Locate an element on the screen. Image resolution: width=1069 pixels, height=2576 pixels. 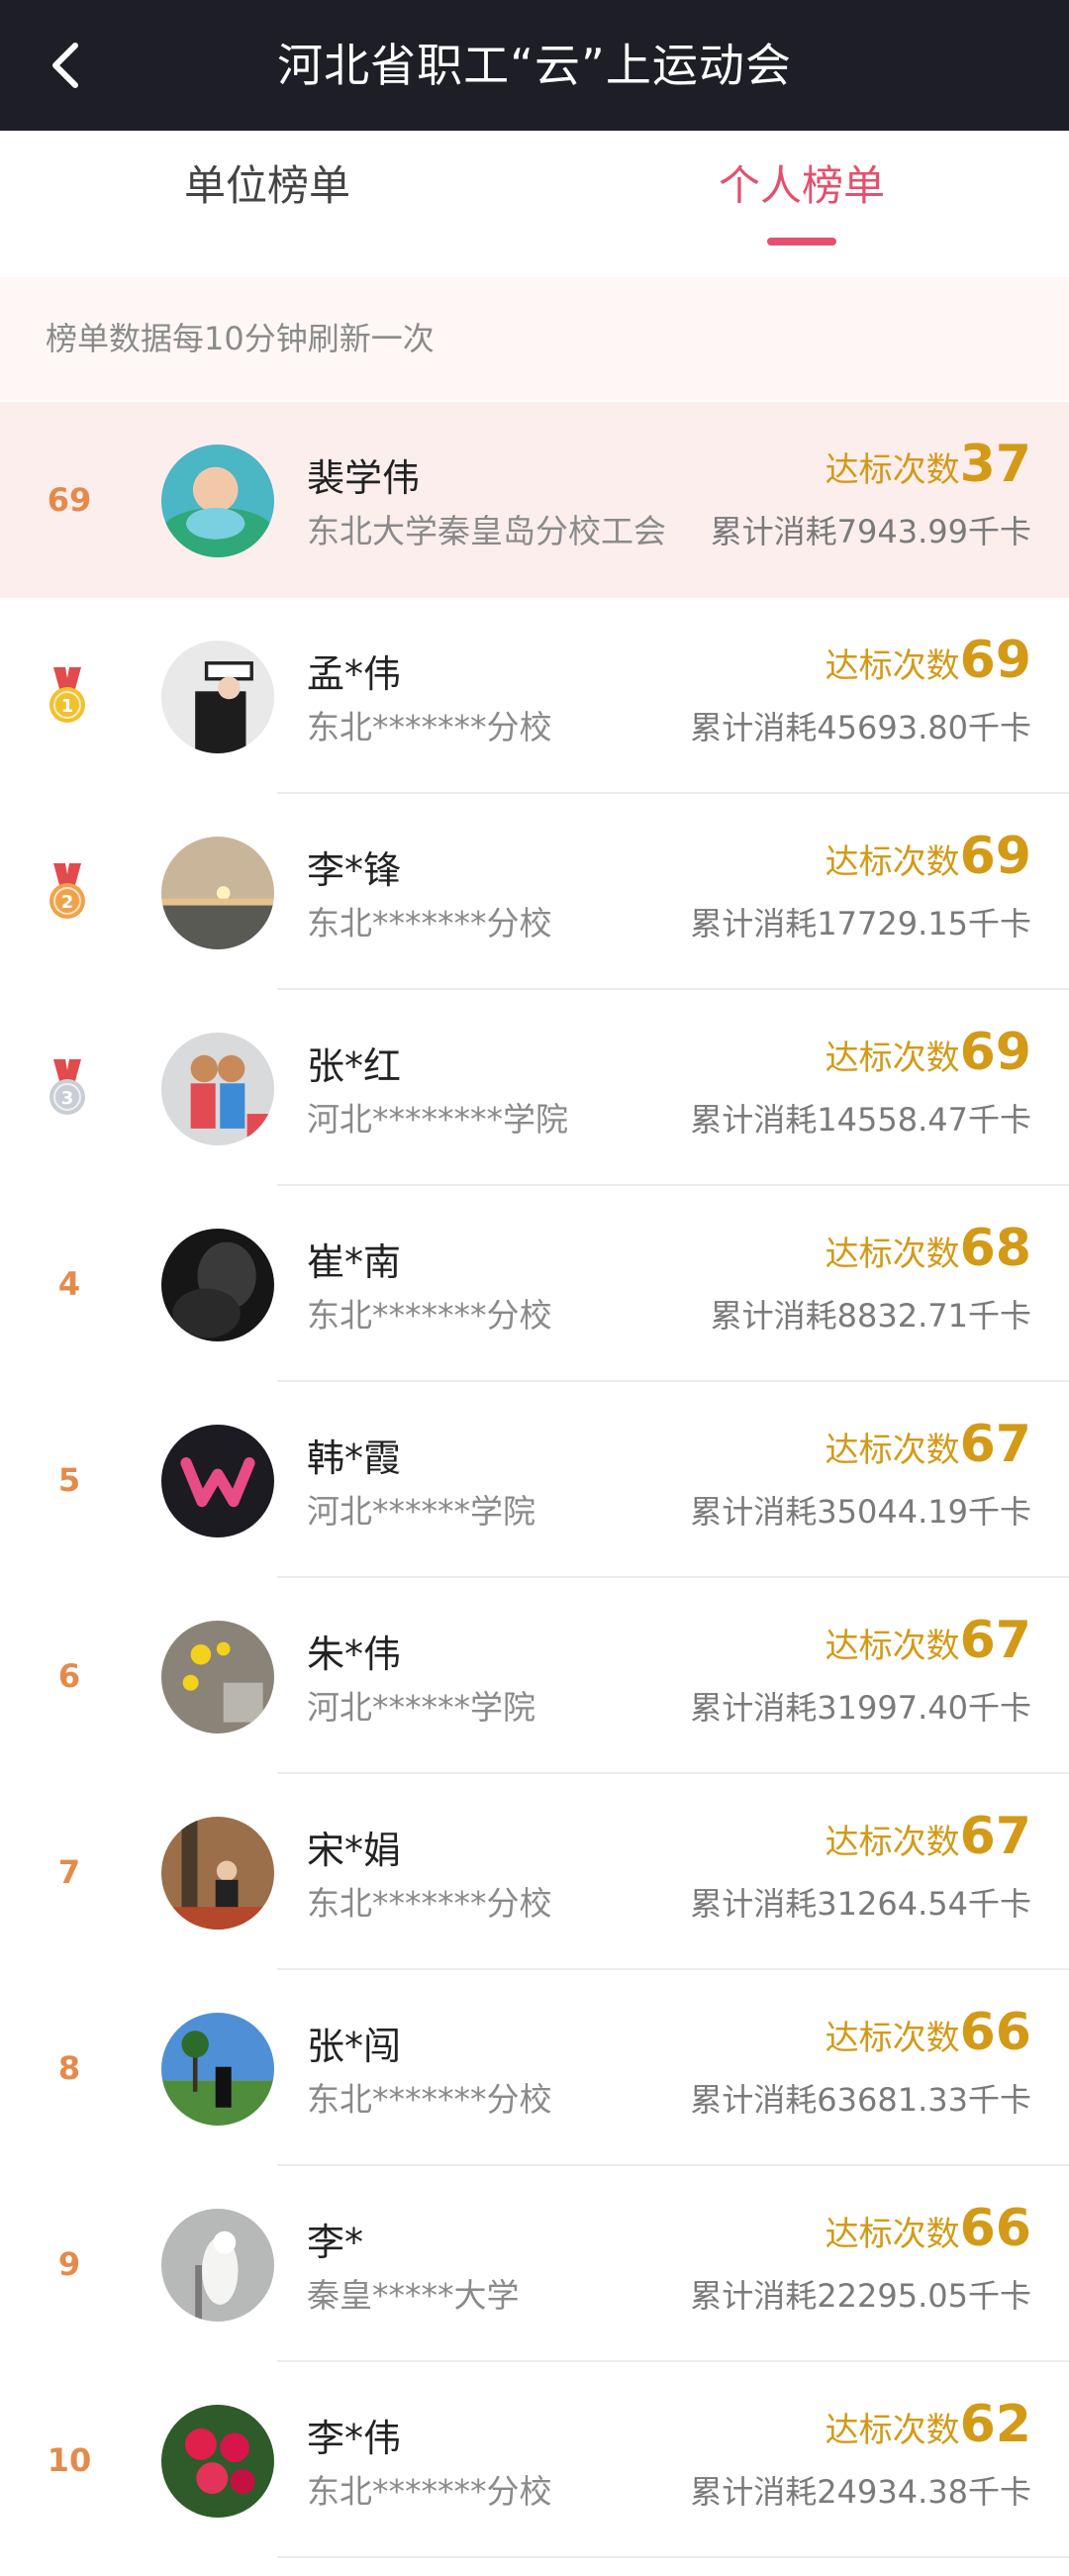
calories-total: 累计消耗35044.19千卡 is located at coordinates (860, 1512).